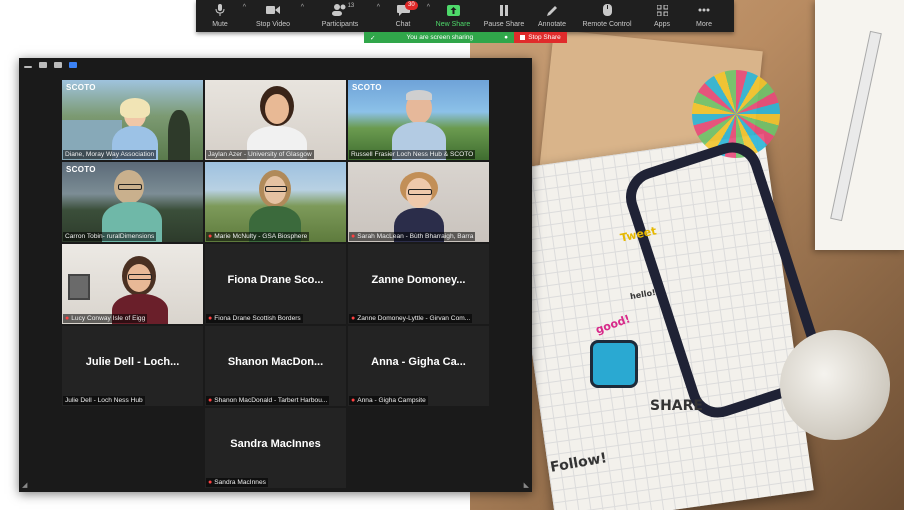 The width and height of the screenshot is (904, 510). What do you see at coordinates (340, 10) in the screenshot?
I see `participants-icon` at bounding box center [340, 10].